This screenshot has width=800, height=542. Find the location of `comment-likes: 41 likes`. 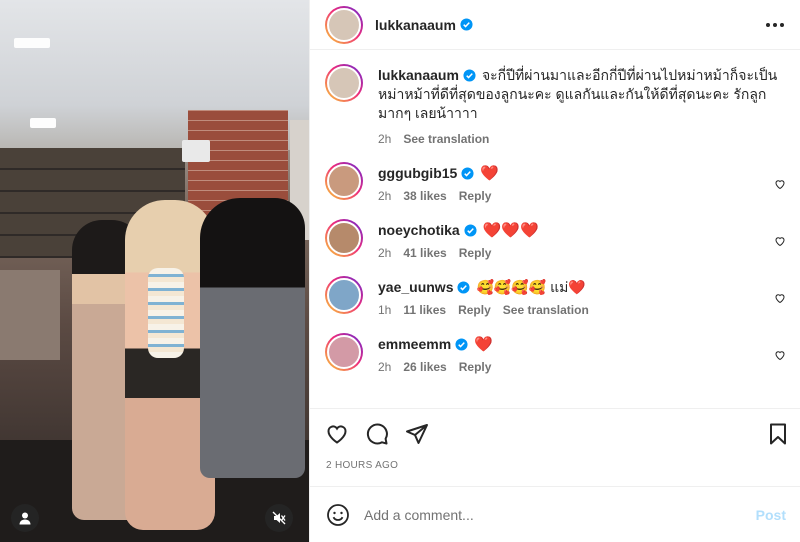

comment-likes: 41 likes is located at coordinates (424, 253).